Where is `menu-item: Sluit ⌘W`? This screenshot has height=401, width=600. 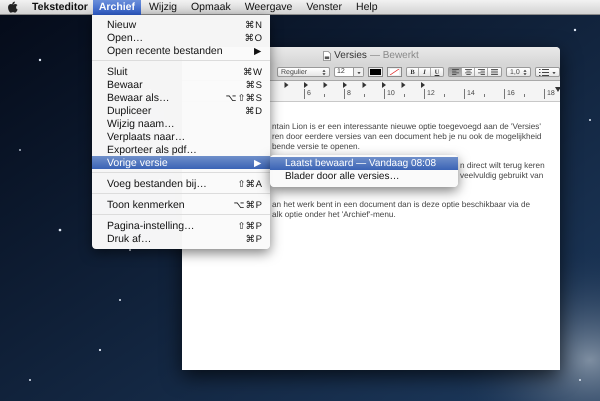 menu-item: Sluit ⌘W is located at coordinates (181, 71).